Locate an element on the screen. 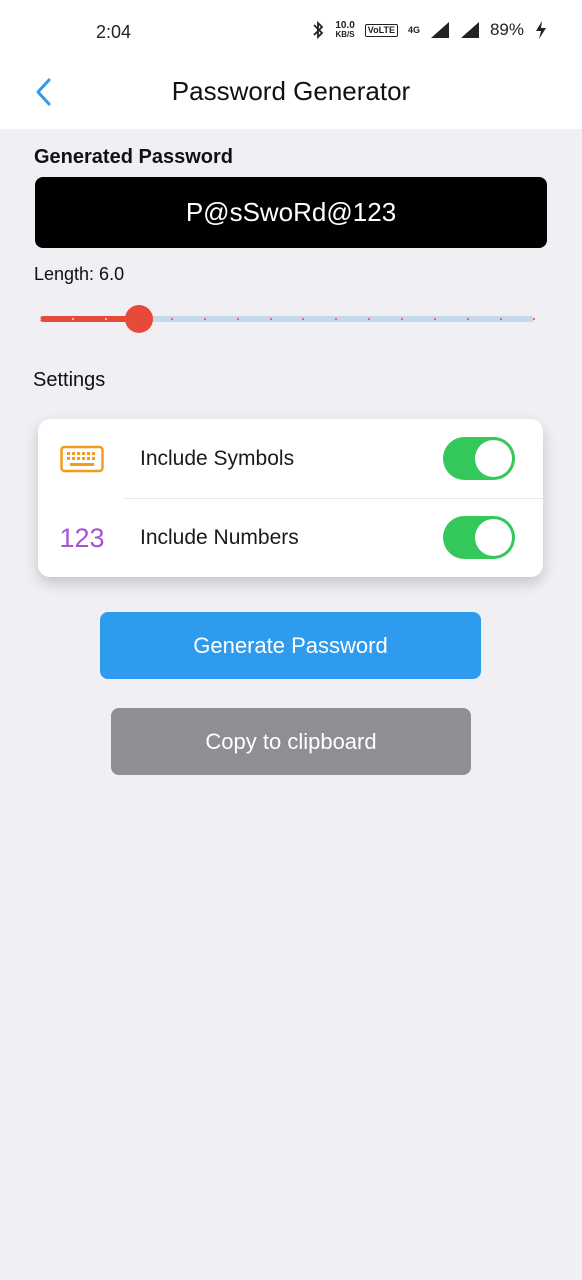 This screenshot has height=1280, width=582. include-numbers-label: Include Numbers is located at coordinates (219, 537).